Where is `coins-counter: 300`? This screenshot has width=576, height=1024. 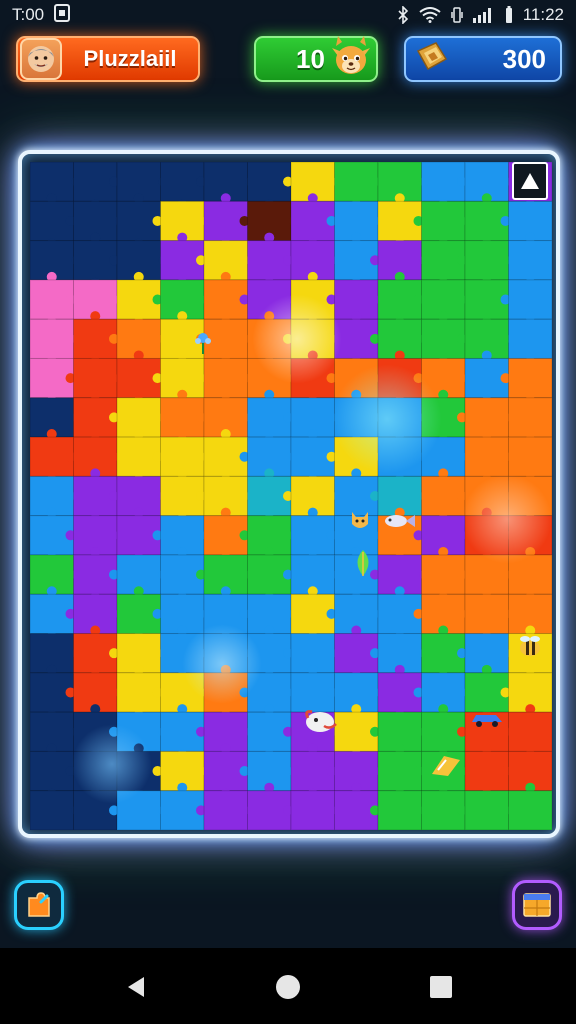 coins-counter: 300 is located at coordinates (483, 59).